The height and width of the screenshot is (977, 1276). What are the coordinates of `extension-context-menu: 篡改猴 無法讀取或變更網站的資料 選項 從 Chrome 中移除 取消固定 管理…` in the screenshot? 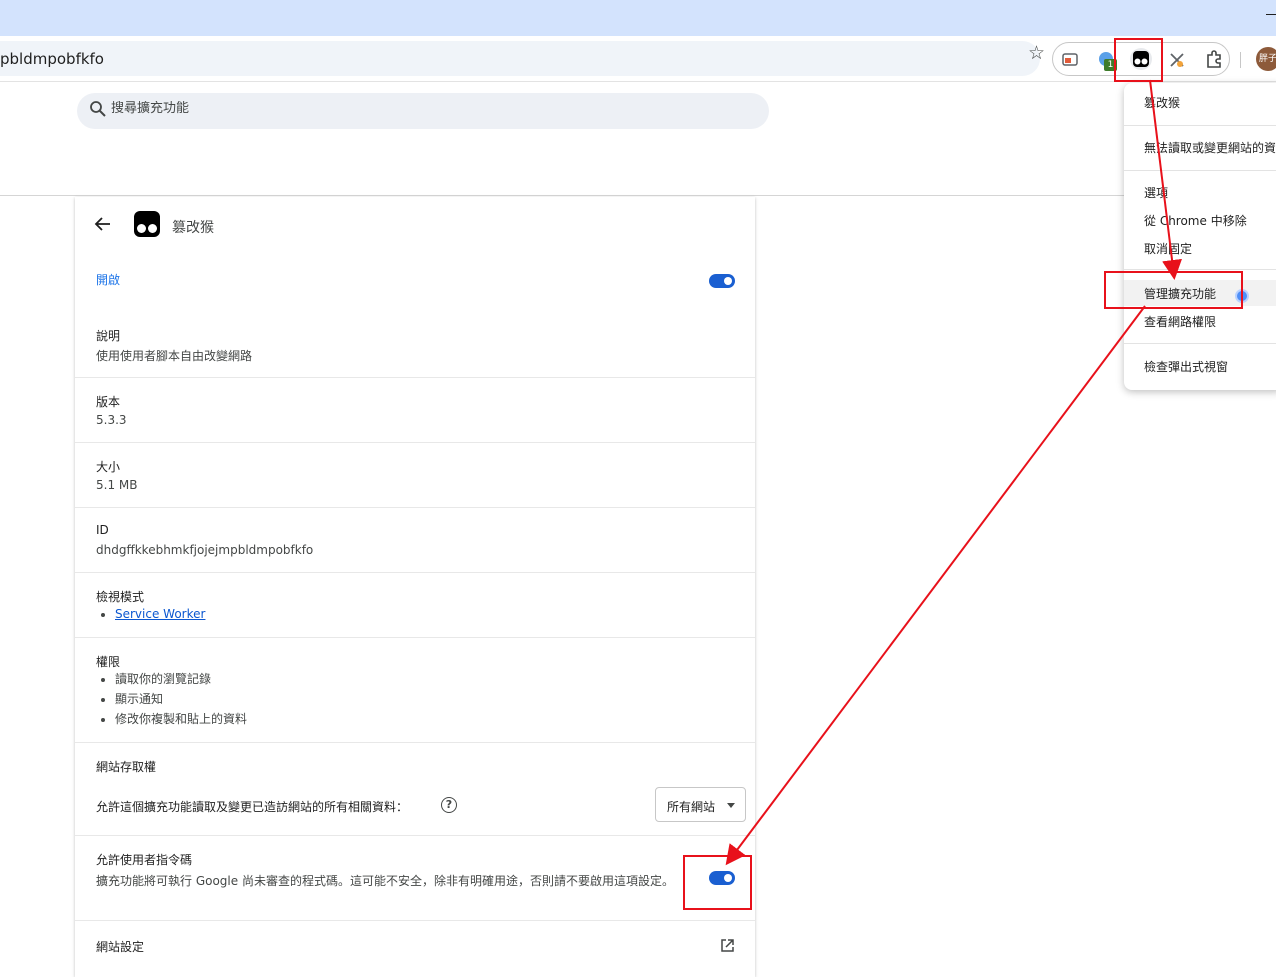 It's located at (1200, 236).